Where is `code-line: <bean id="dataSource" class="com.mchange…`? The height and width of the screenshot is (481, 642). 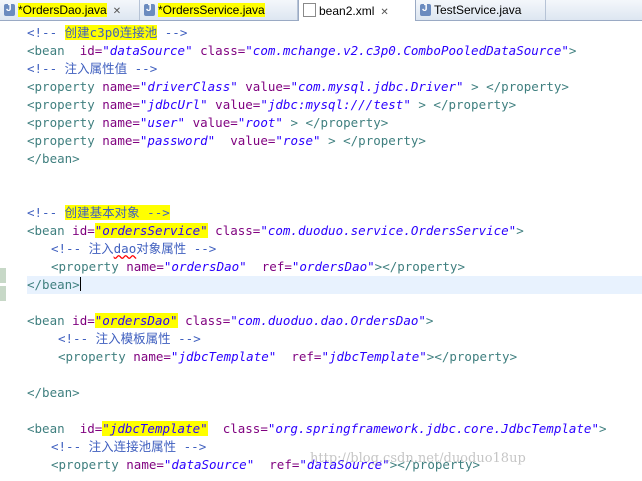
code-line: <bean id="dataSource" class="com.mchange… is located at coordinates (302, 50).